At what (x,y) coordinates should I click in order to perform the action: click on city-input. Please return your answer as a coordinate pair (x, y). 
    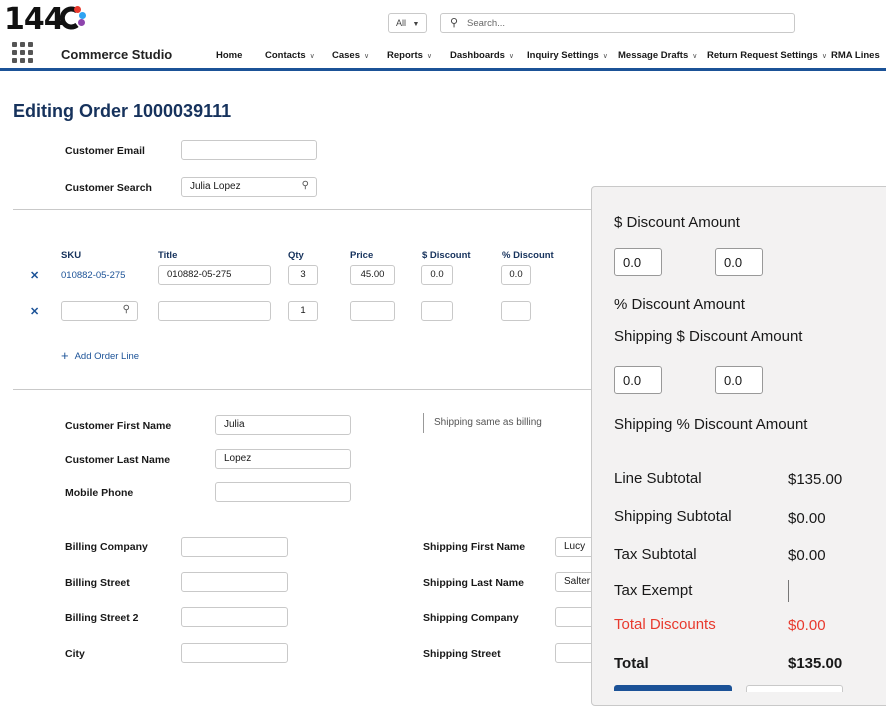
    Looking at the image, I should click on (234, 653).